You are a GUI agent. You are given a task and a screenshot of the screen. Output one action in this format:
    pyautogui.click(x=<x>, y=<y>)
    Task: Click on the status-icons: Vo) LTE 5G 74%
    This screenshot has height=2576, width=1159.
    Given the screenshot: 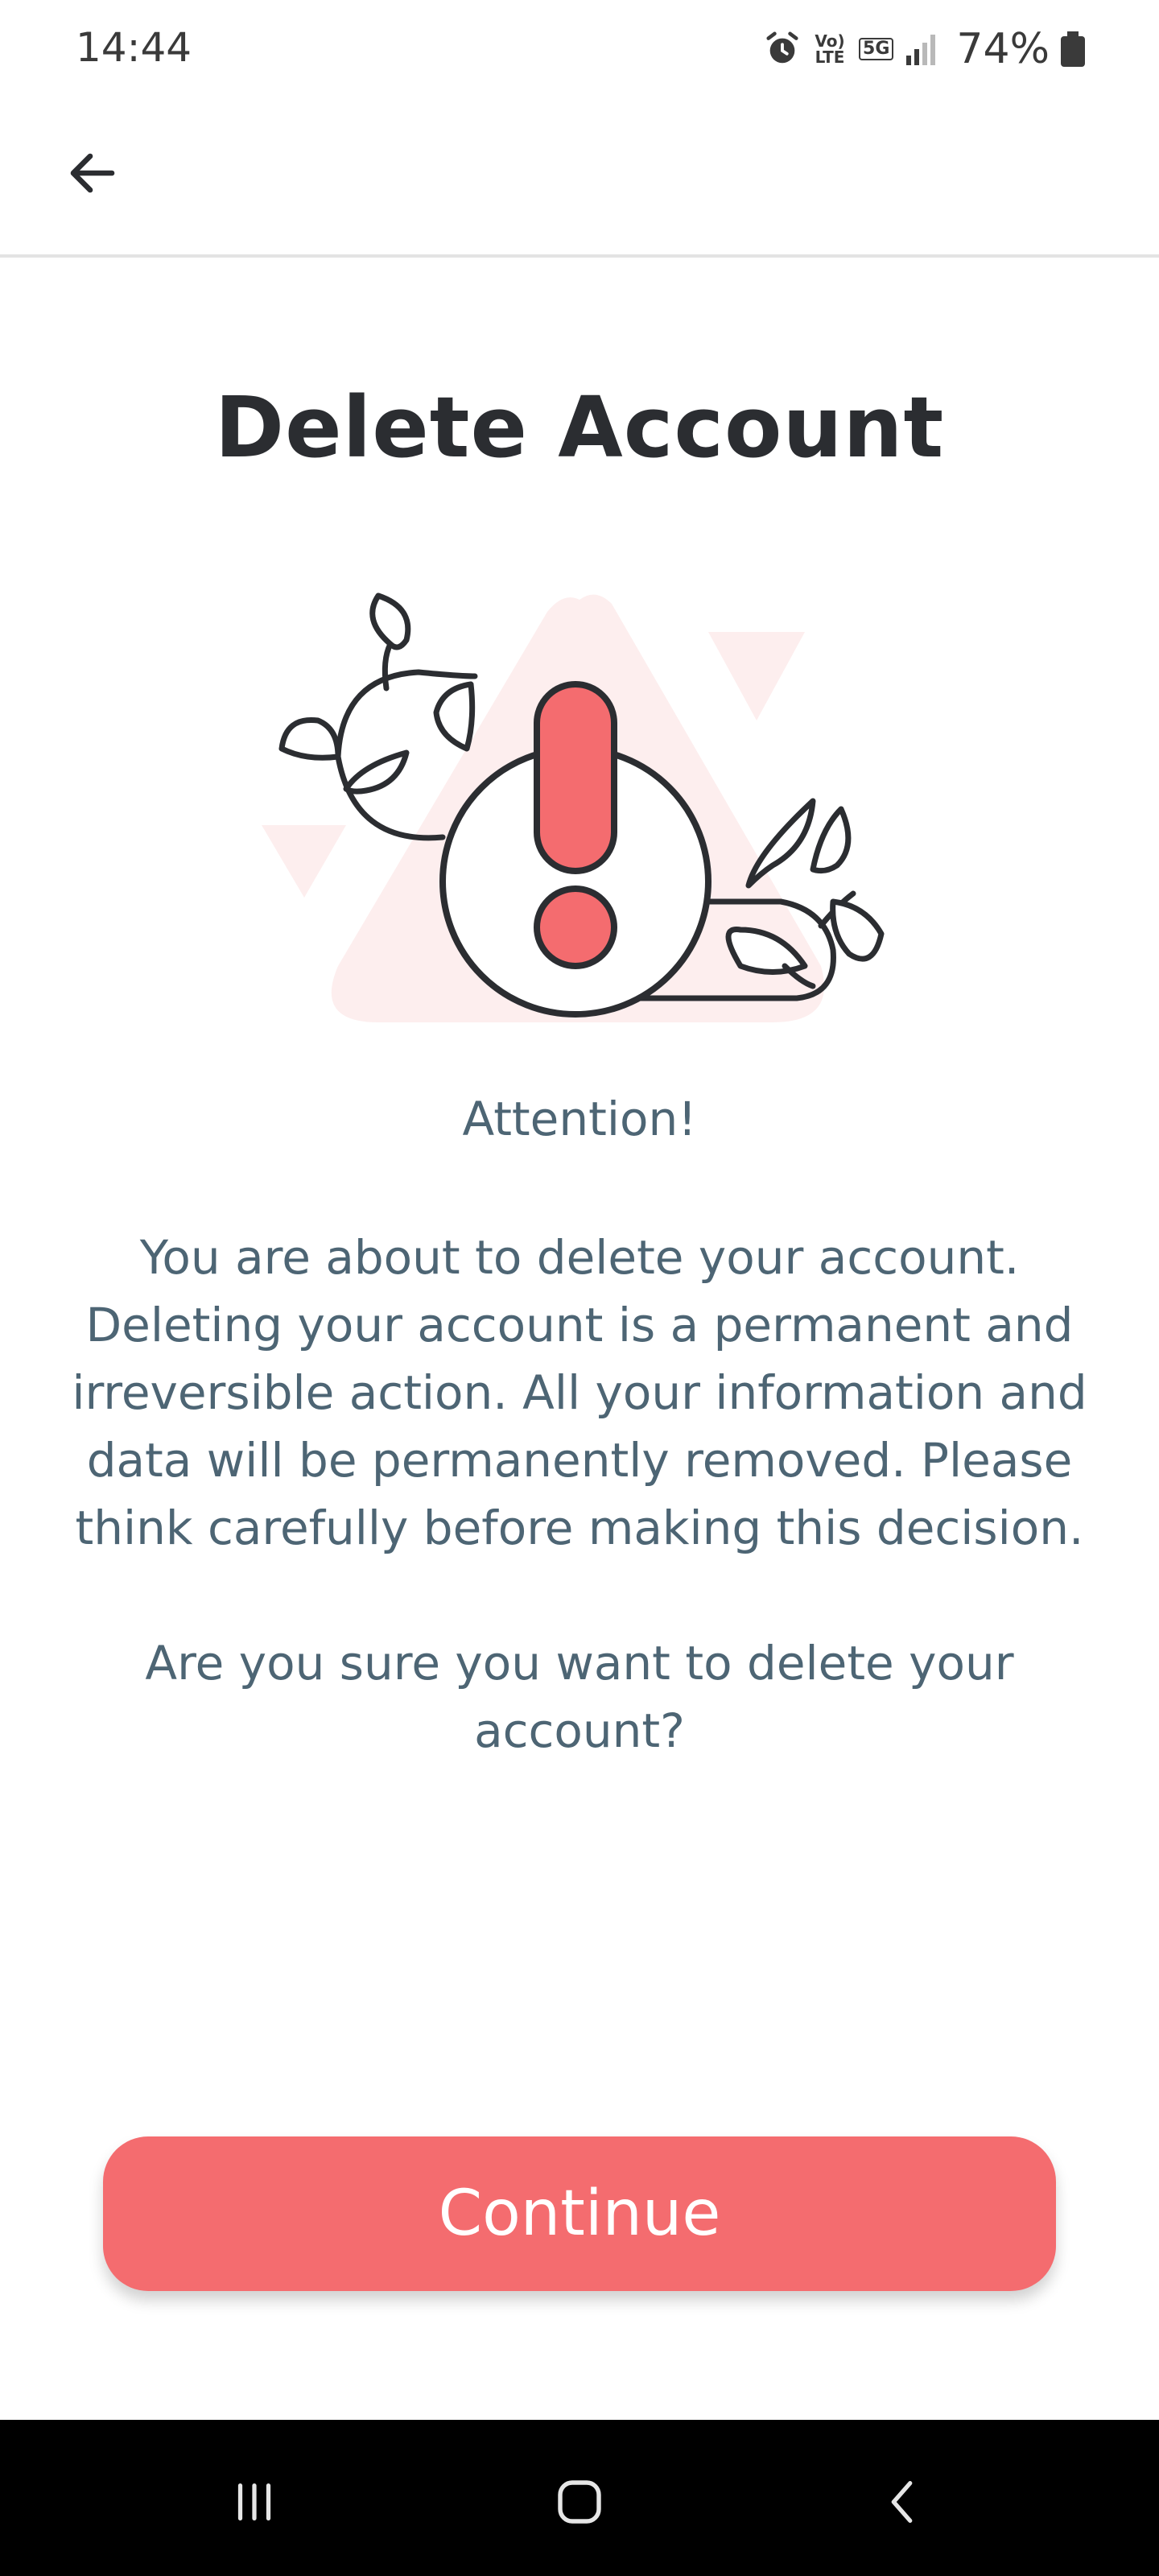 What is the action you would take?
    pyautogui.click(x=924, y=49)
    